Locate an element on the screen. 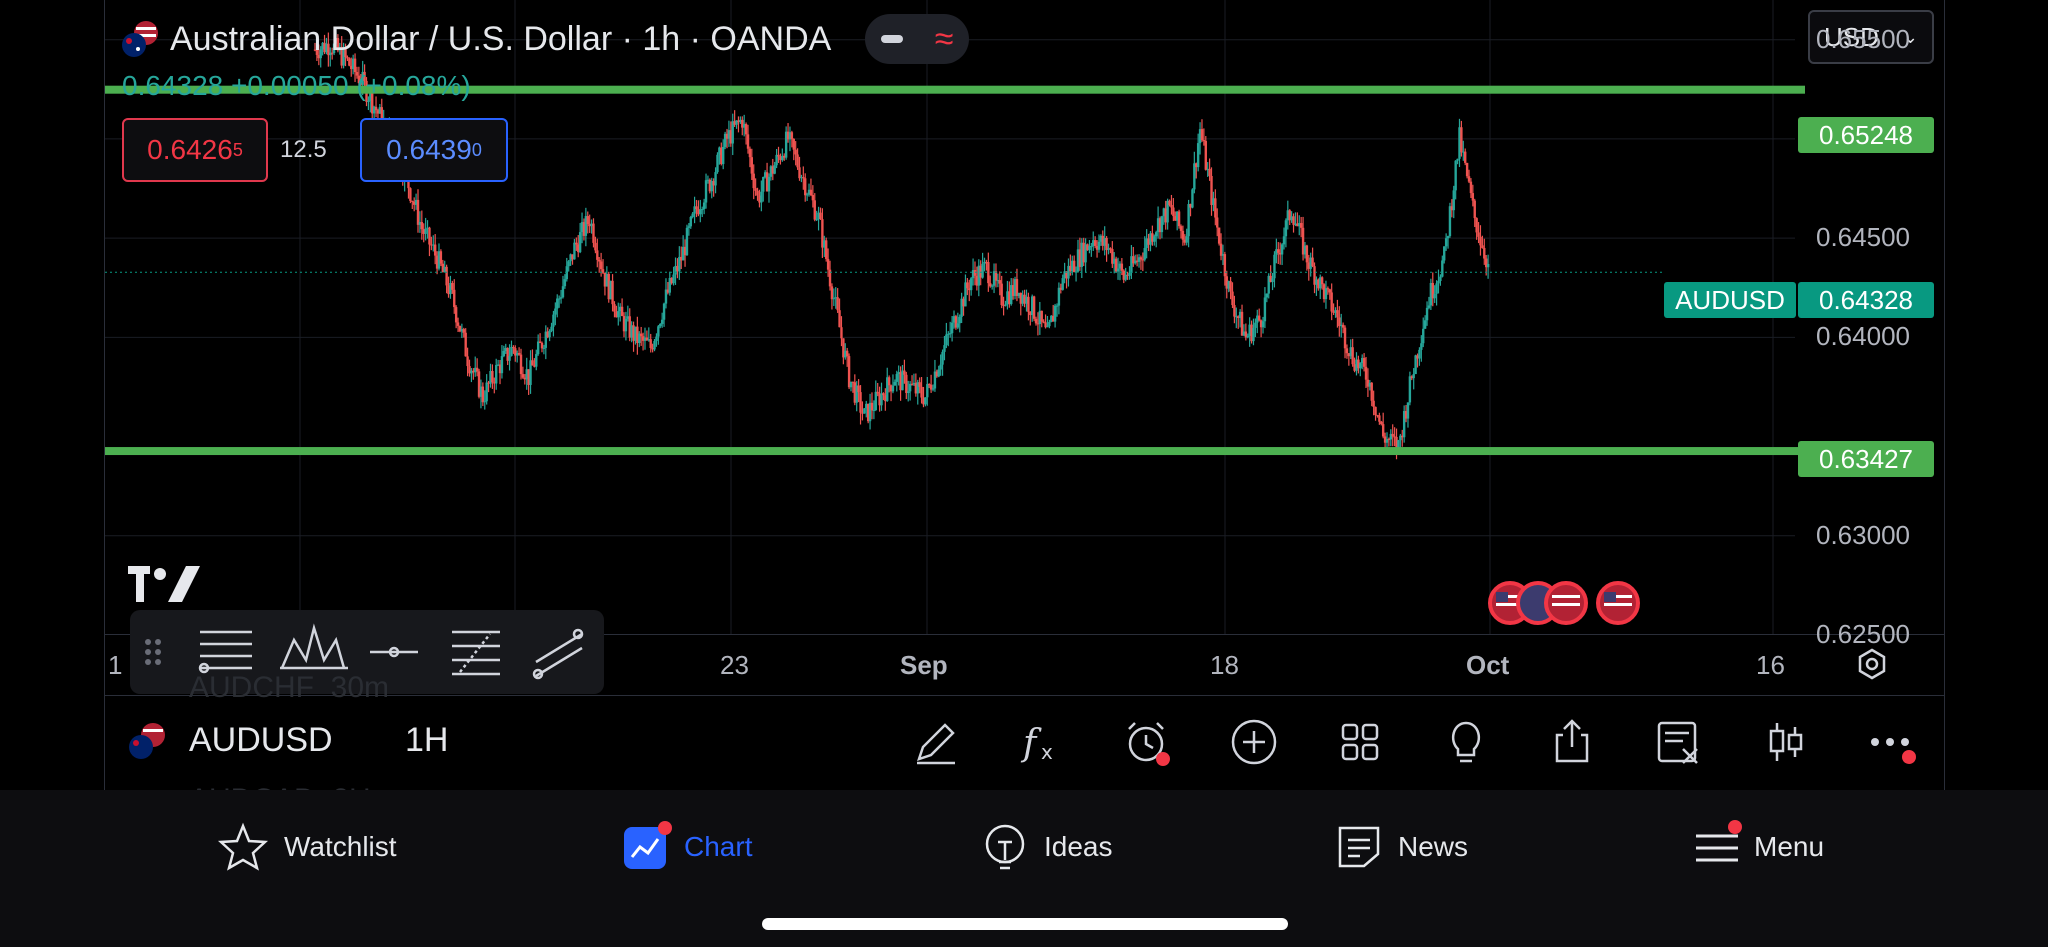 This screenshot has width=2048, height=947. share-button is located at coordinates (1572, 742).